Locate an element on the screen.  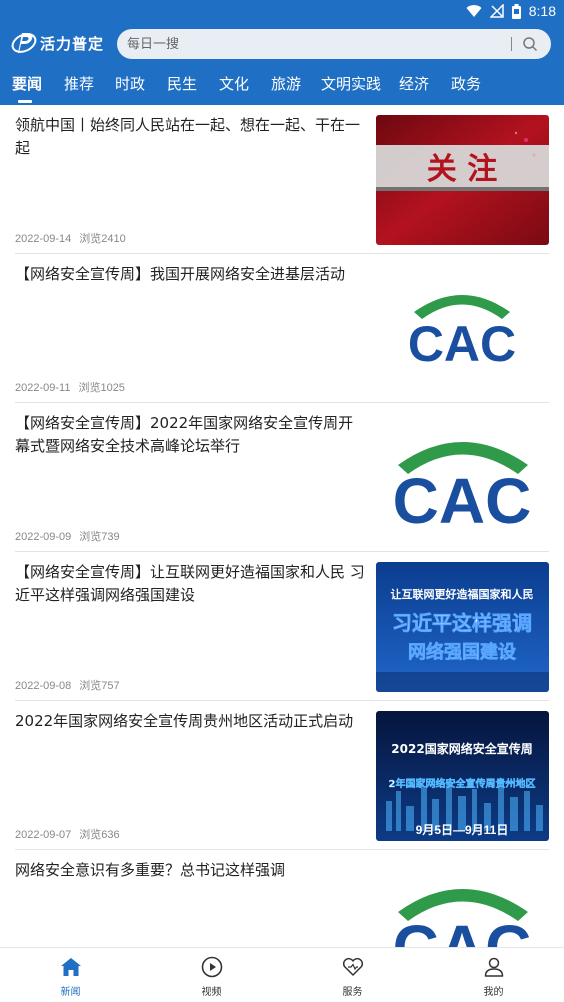
top-bar: 活力普定 is located at coordinates (282, 44).